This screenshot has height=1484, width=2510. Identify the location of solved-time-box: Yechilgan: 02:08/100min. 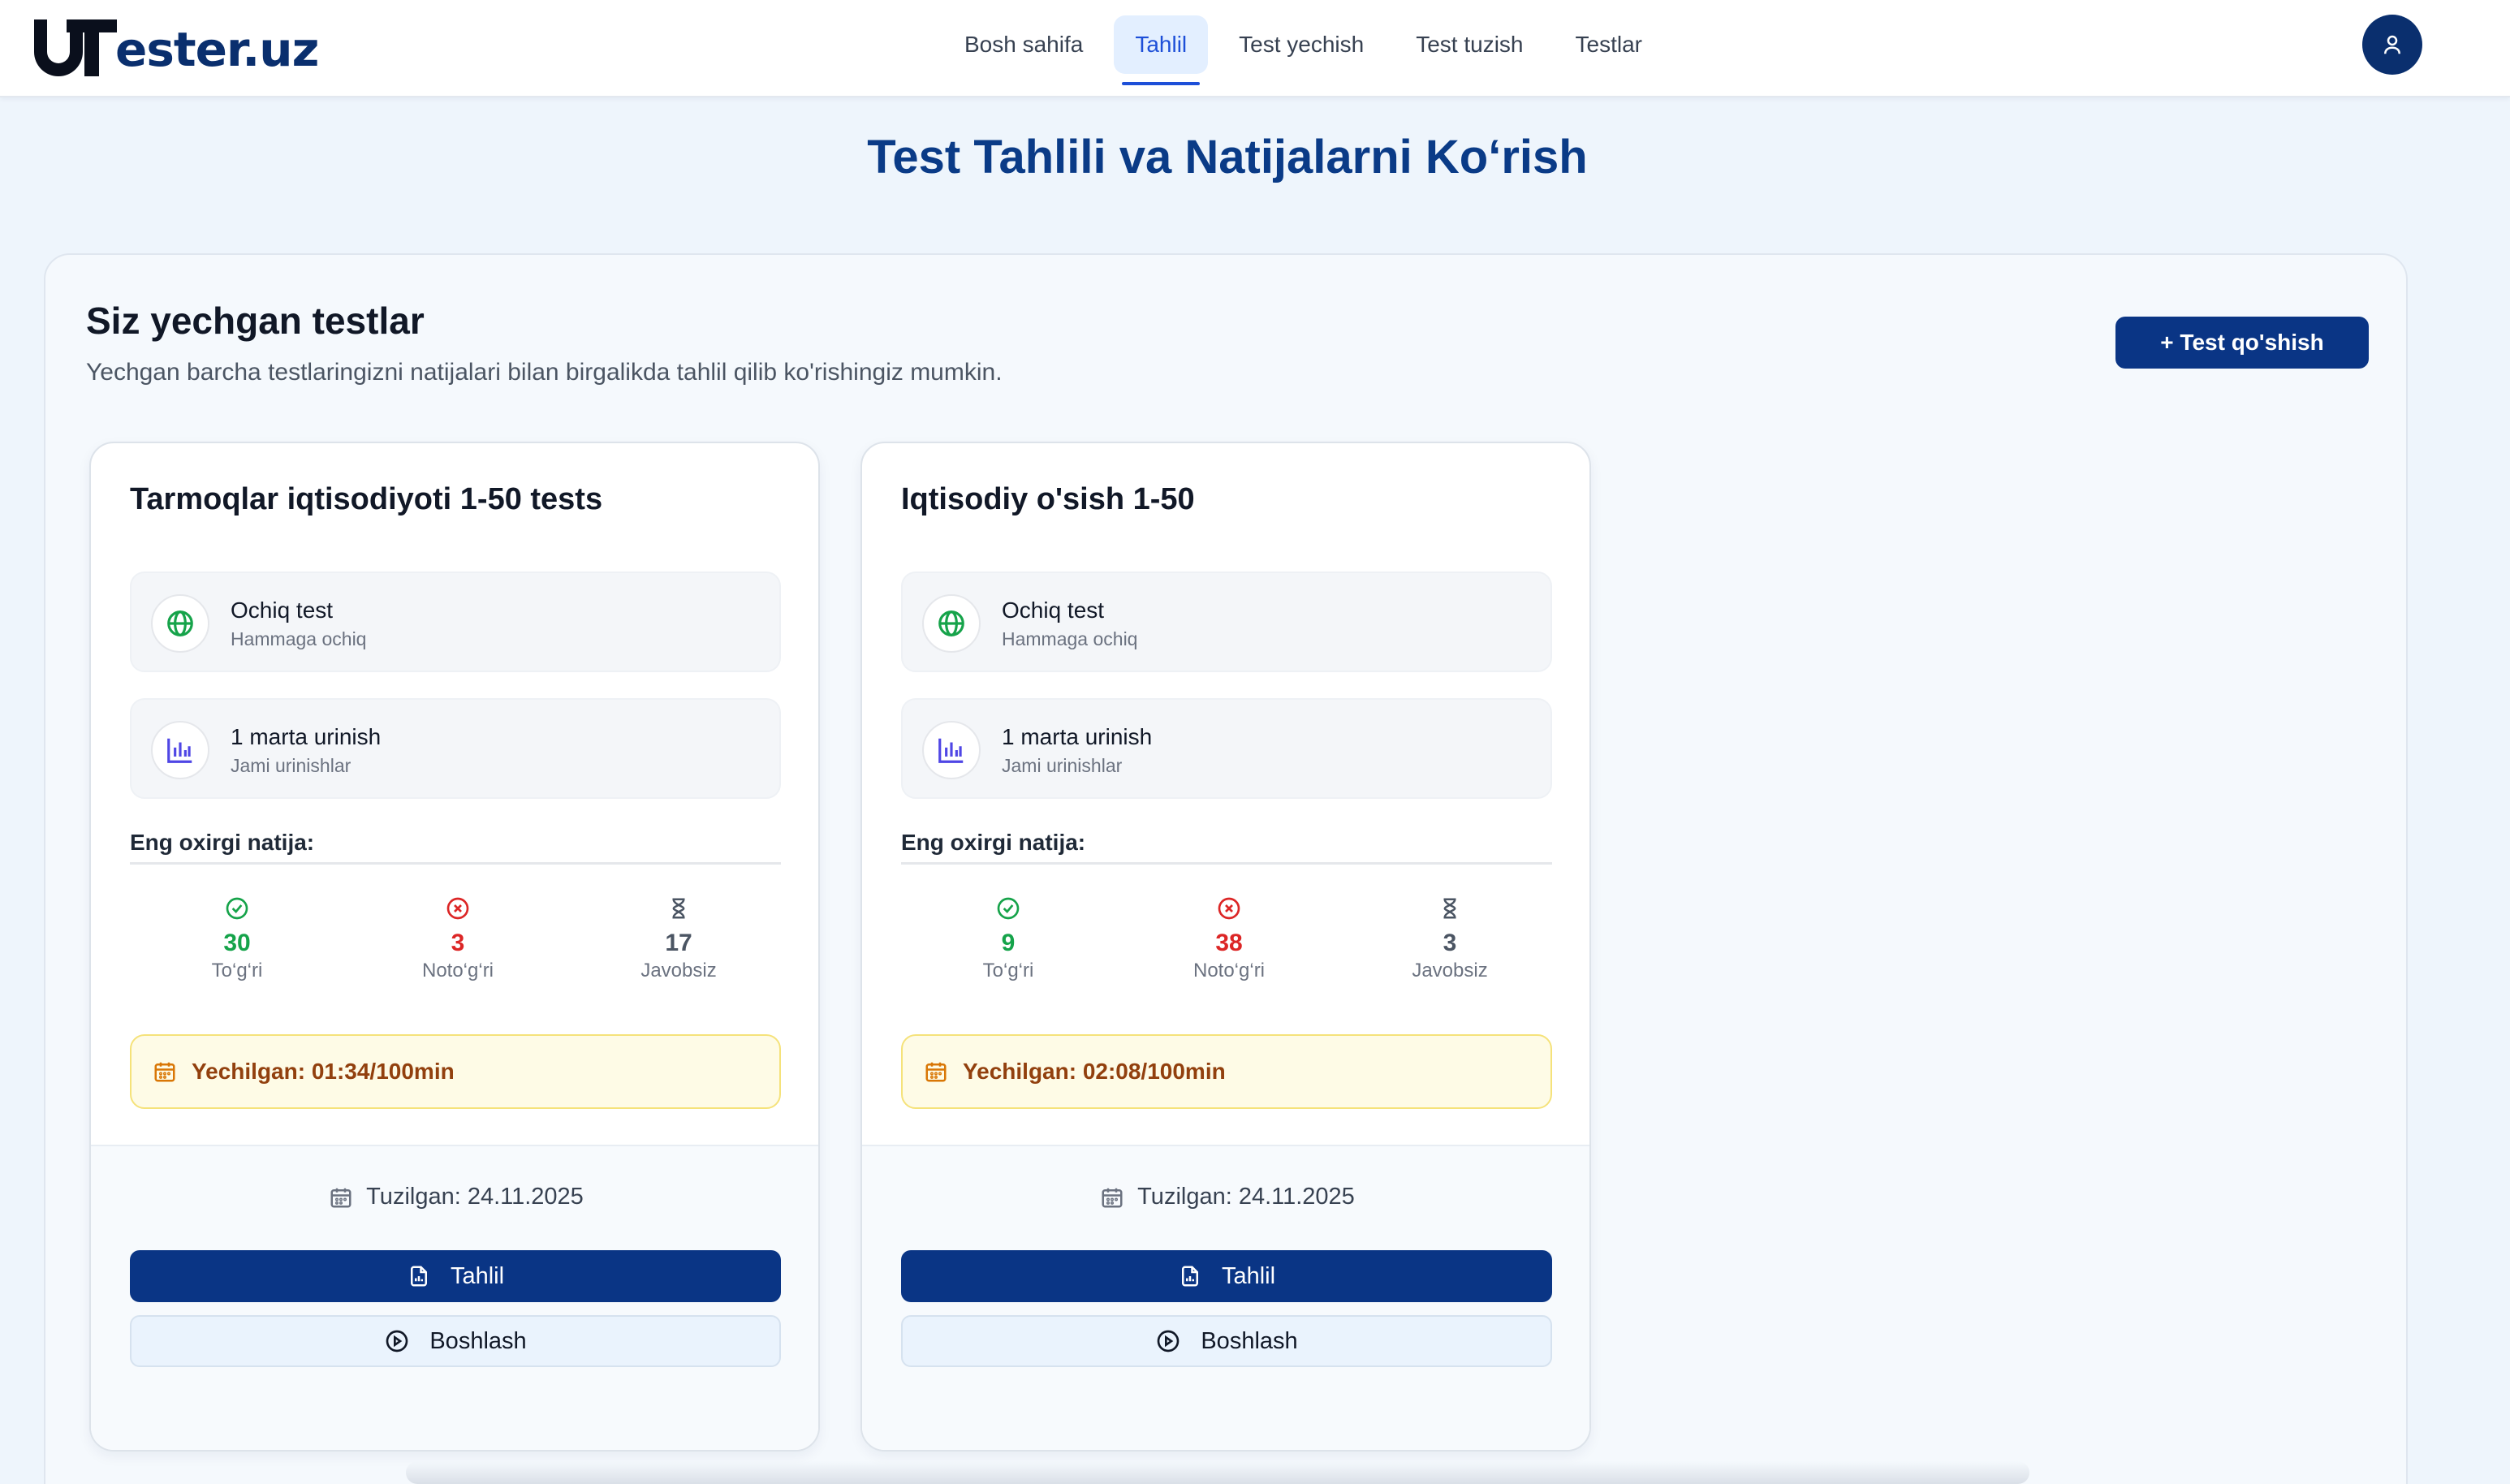
(1226, 1071).